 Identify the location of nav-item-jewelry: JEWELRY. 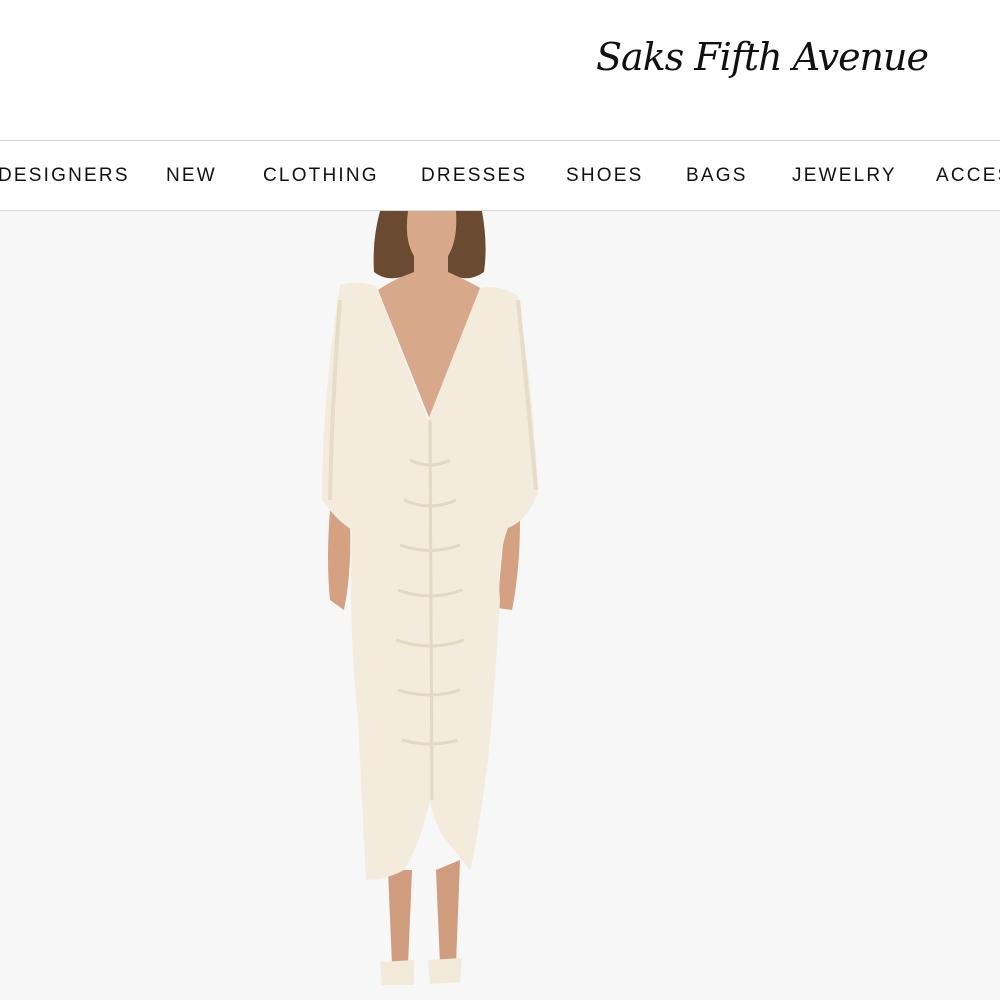
(844, 176).